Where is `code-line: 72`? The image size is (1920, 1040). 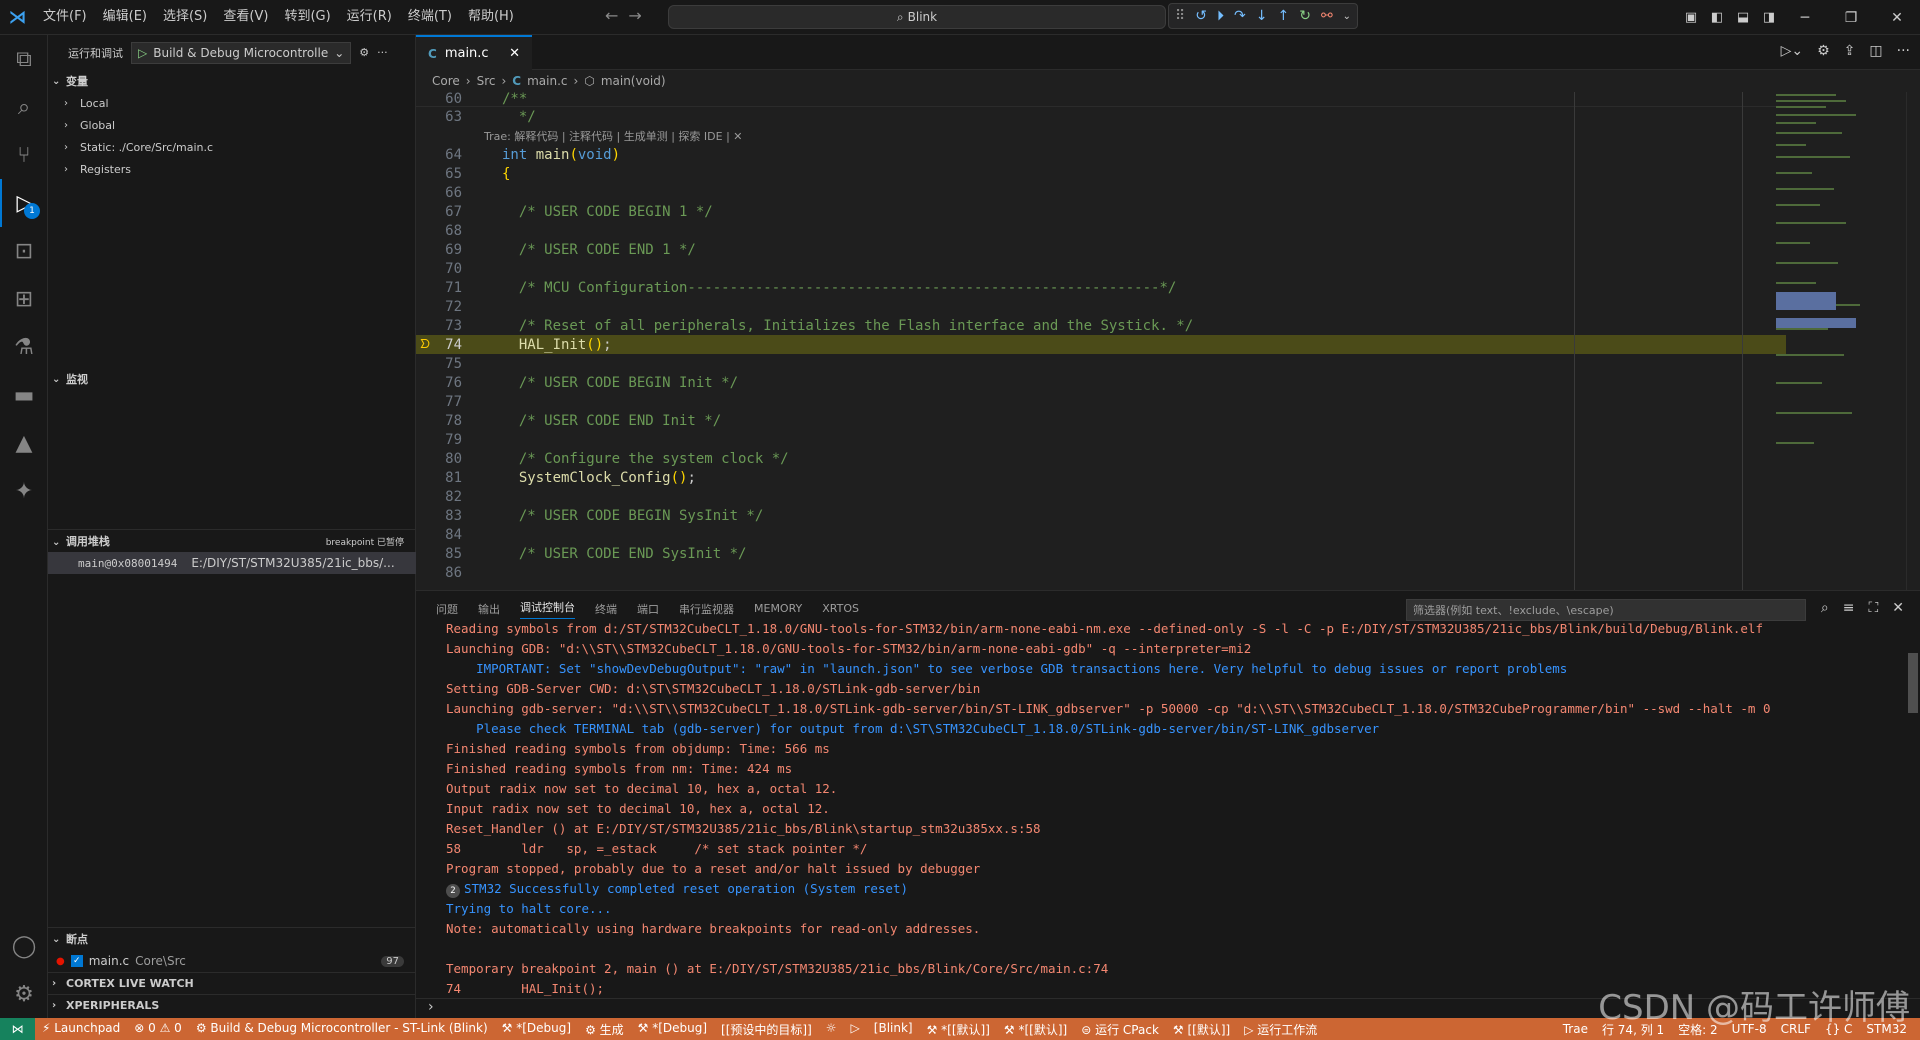 code-line: 72 is located at coordinates (1101, 306).